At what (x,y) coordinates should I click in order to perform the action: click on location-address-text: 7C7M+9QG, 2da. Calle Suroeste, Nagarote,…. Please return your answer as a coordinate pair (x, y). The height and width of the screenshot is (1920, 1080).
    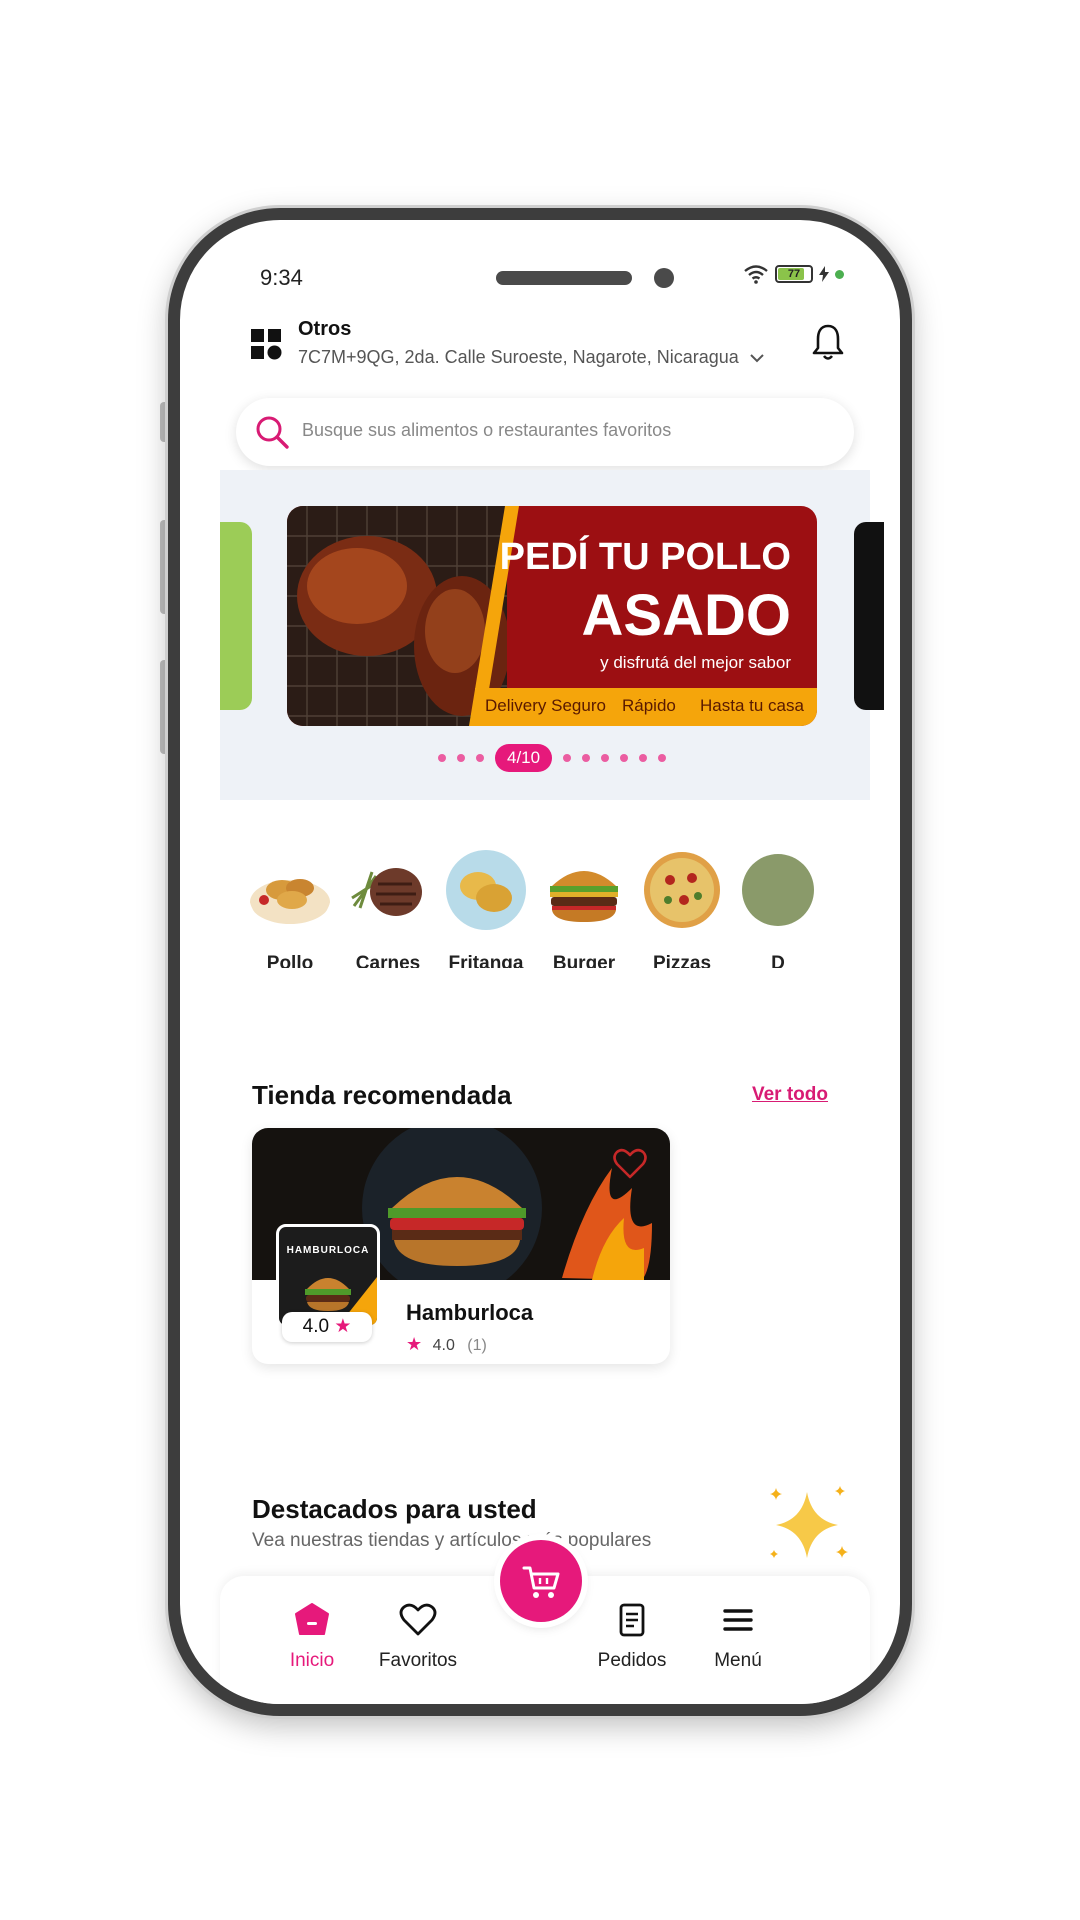
    Looking at the image, I should click on (518, 357).